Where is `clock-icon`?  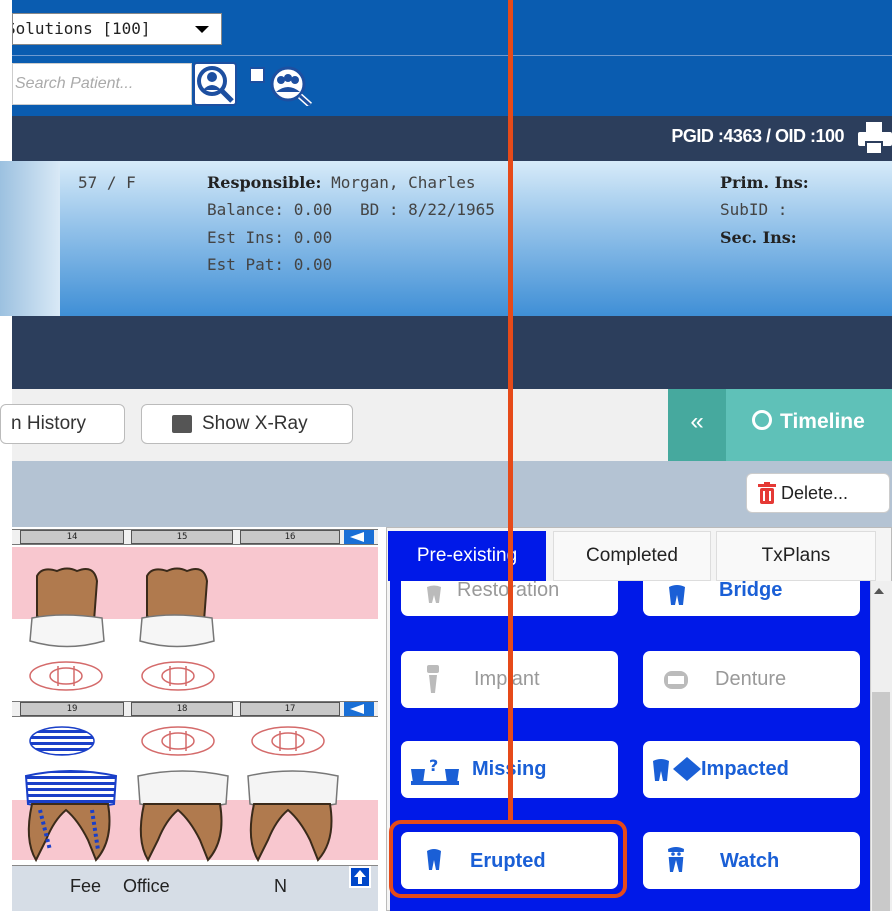 clock-icon is located at coordinates (762, 420).